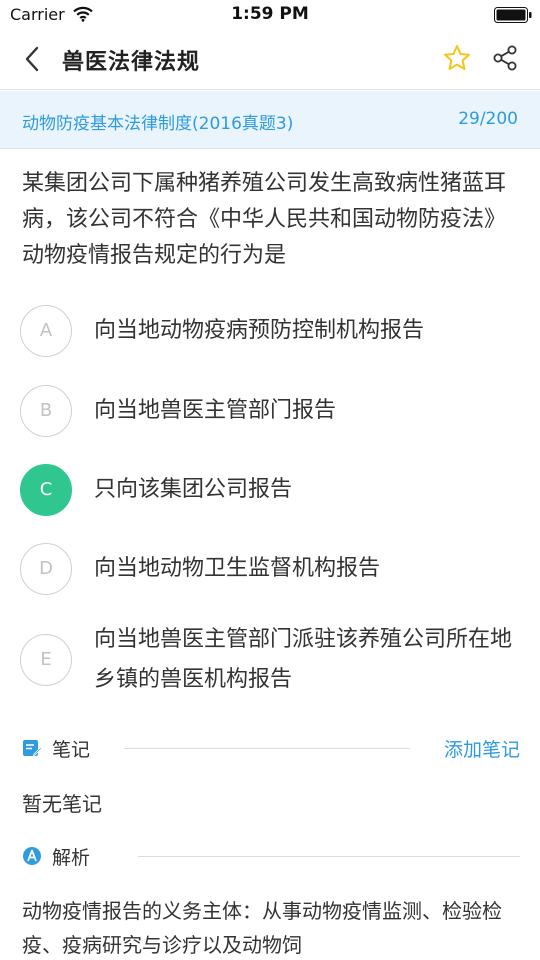  What do you see at coordinates (505, 58) in the screenshot?
I see `share-icon` at bounding box center [505, 58].